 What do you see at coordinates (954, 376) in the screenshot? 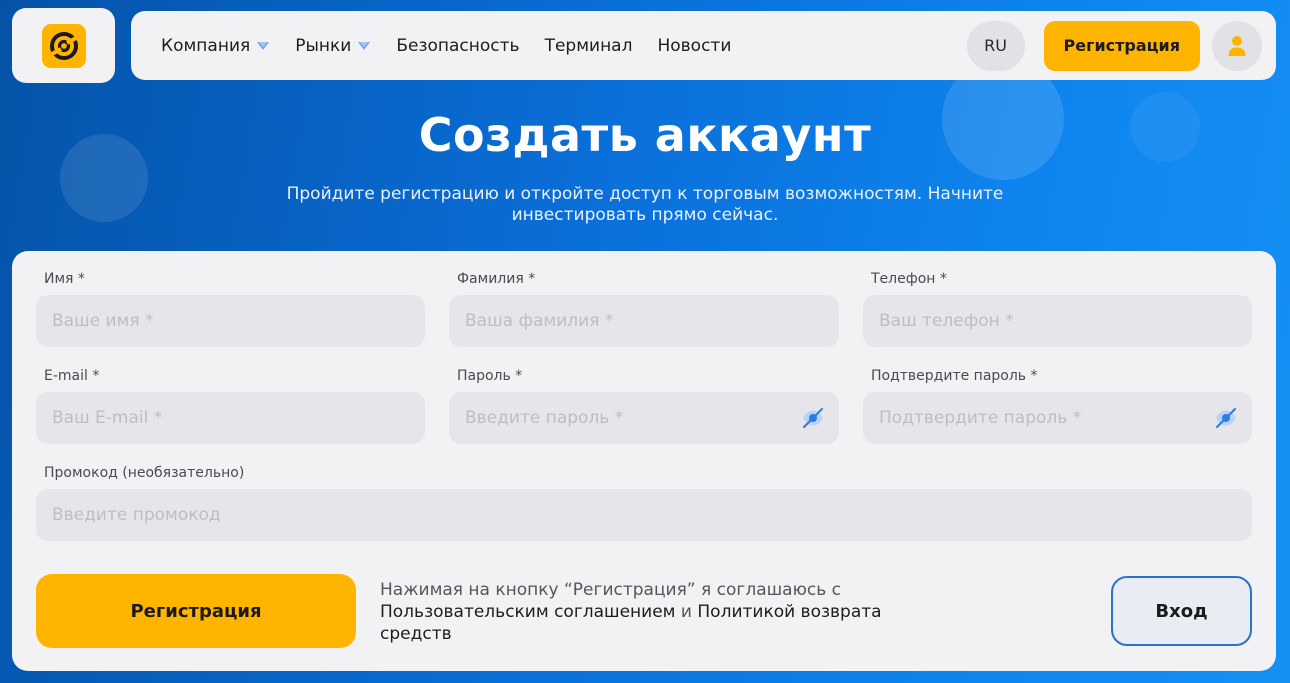
I see `field-label: Подтвердите пароль *` at bounding box center [954, 376].